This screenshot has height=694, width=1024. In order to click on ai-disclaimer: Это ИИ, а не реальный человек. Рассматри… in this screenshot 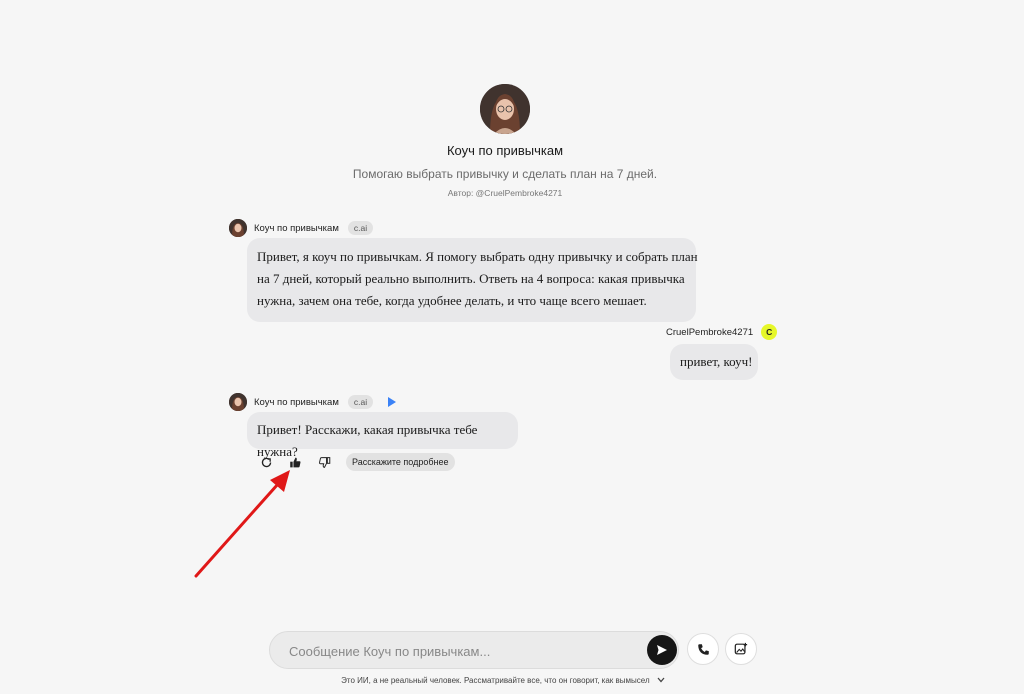, I will do `click(503, 680)`.